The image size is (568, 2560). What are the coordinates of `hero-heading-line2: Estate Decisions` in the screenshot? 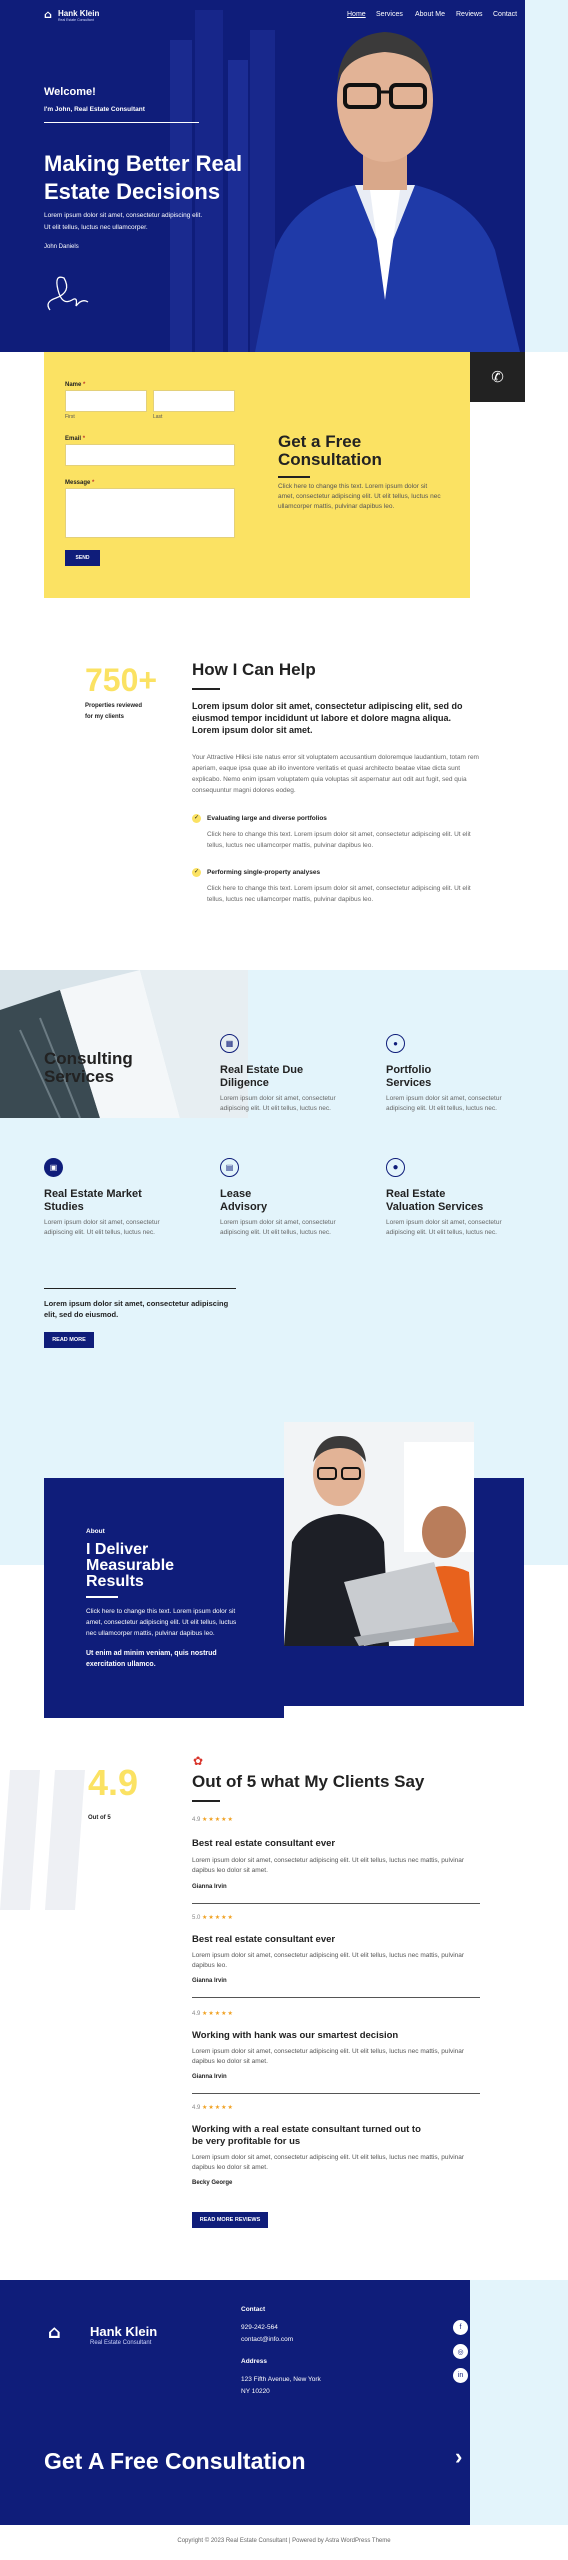 It's located at (132, 191).